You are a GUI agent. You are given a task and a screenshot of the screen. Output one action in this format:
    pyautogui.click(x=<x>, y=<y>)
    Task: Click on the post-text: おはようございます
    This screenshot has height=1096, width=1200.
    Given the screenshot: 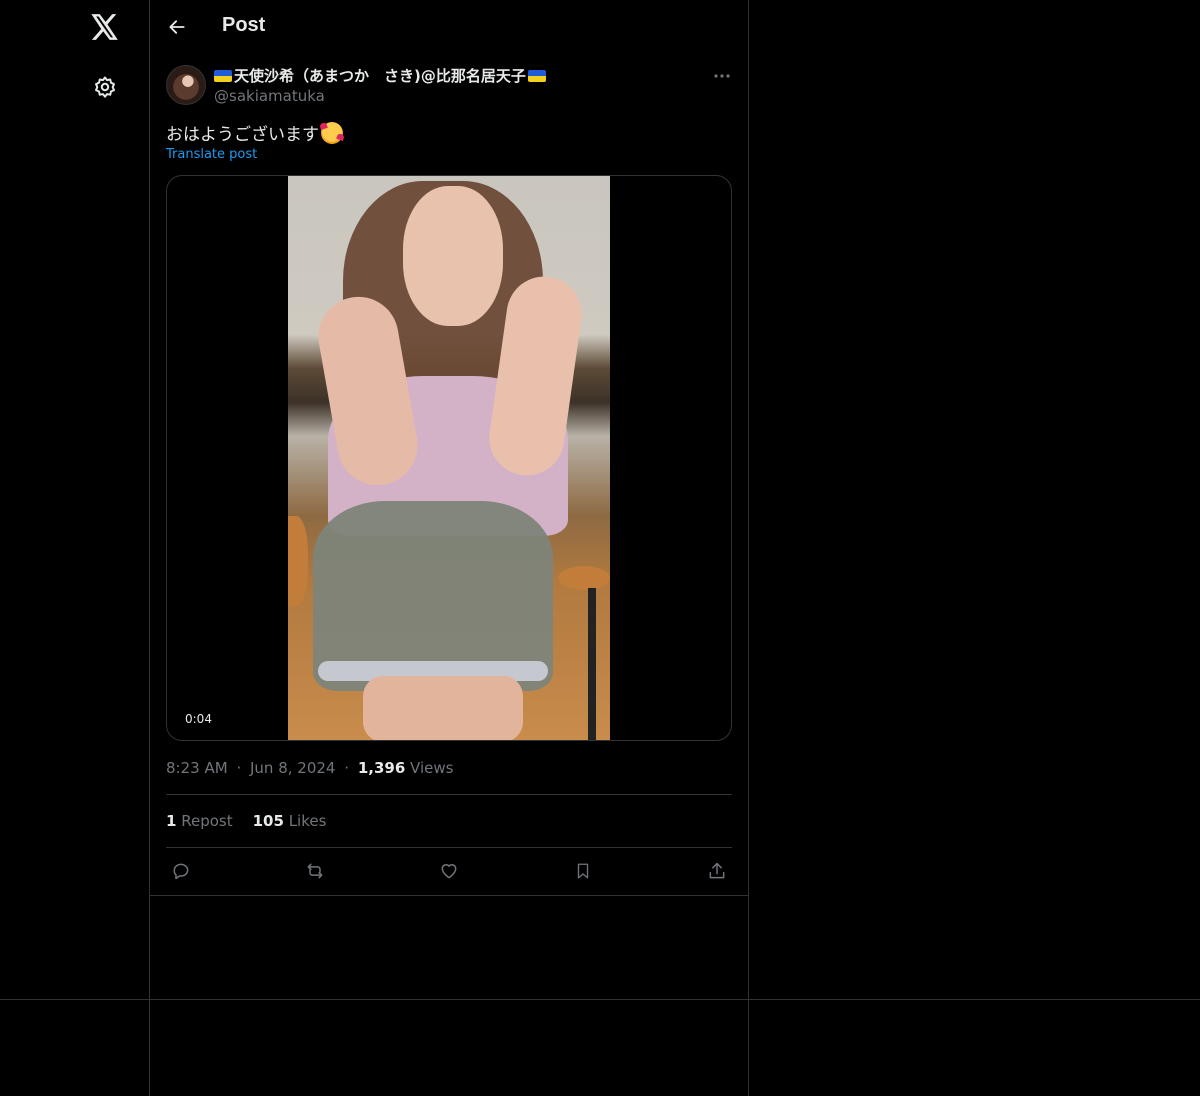 What is the action you would take?
    pyautogui.click(x=254, y=132)
    